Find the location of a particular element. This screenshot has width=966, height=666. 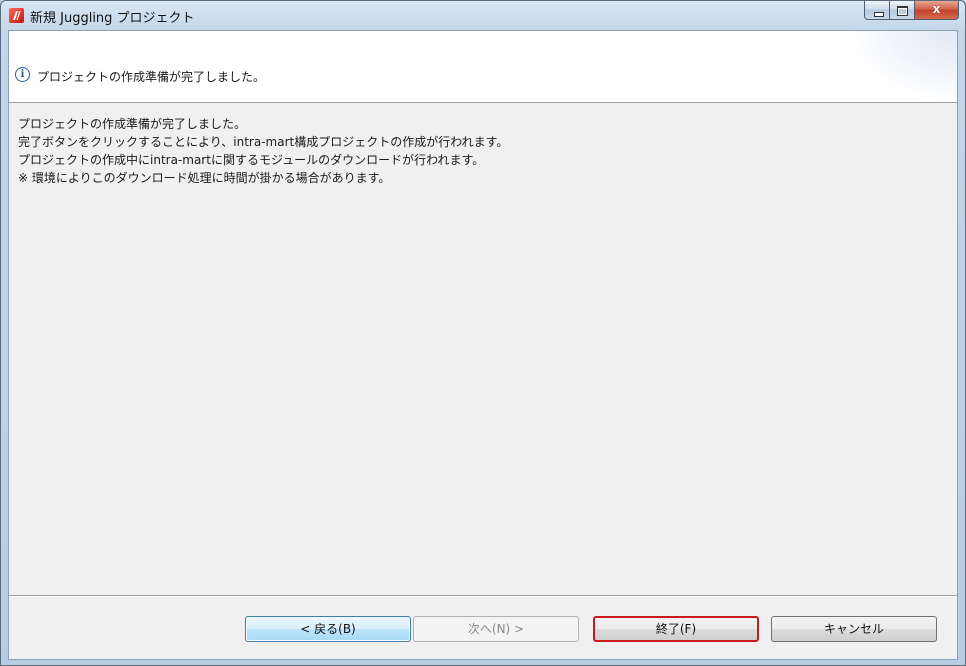

banner-decoration is located at coordinates (902, 66).